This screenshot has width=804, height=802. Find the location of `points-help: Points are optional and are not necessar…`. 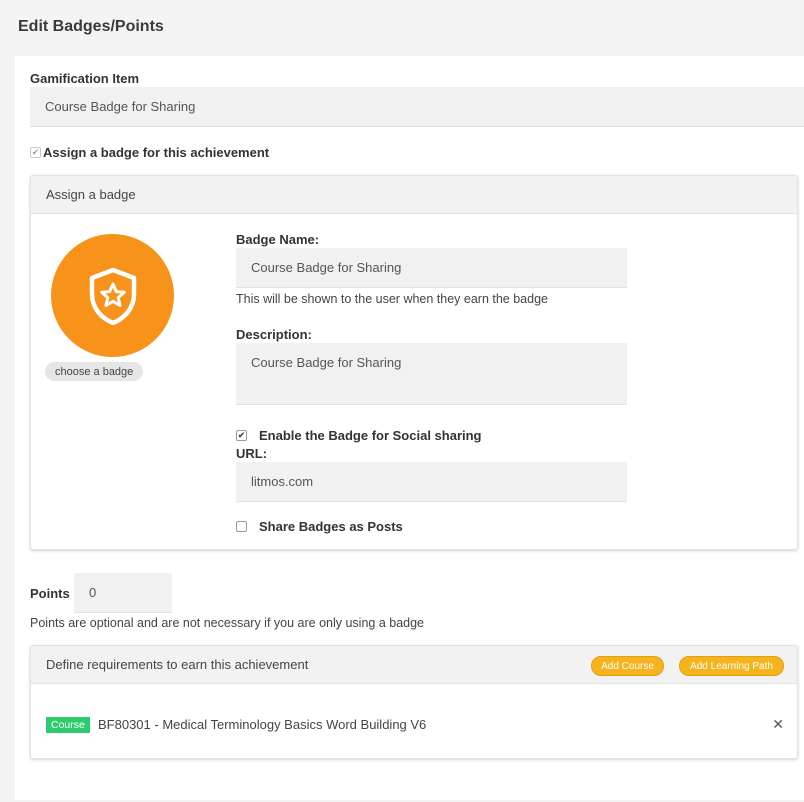

points-help: Points are optional and are not necessar… is located at coordinates (227, 623).